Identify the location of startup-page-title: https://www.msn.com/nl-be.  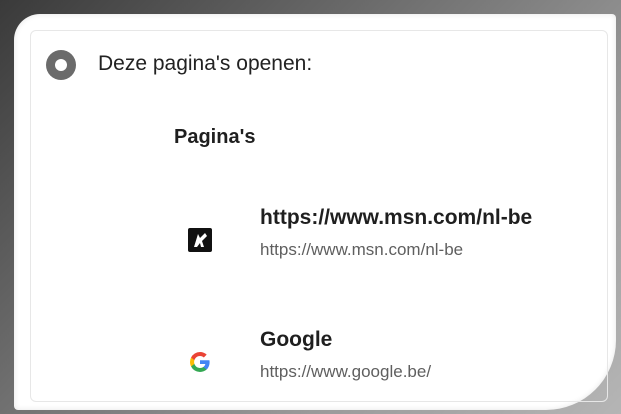
(396, 217).